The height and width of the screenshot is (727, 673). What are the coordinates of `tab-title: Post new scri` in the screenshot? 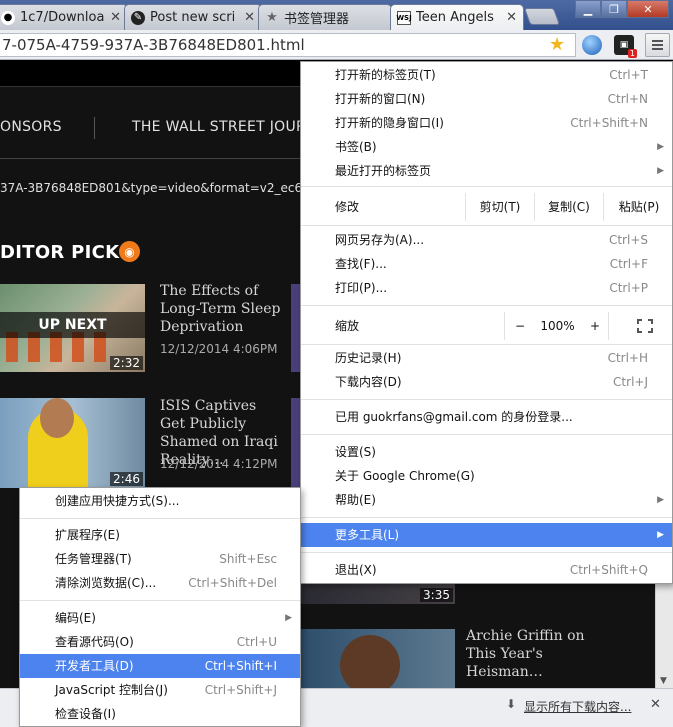 It's located at (193, 17).